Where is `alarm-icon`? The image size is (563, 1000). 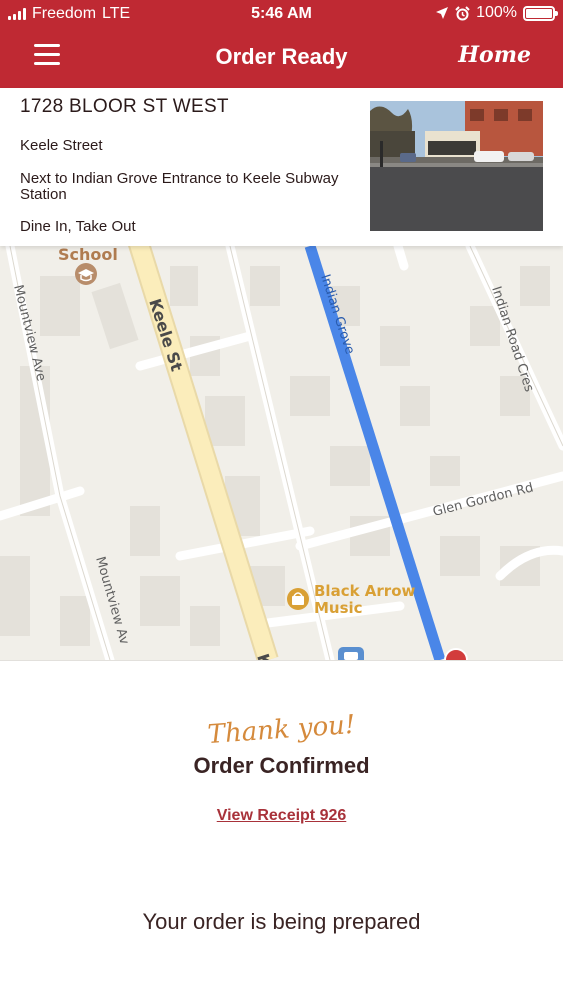
alarm-icon is located at coordinates (462, 12).